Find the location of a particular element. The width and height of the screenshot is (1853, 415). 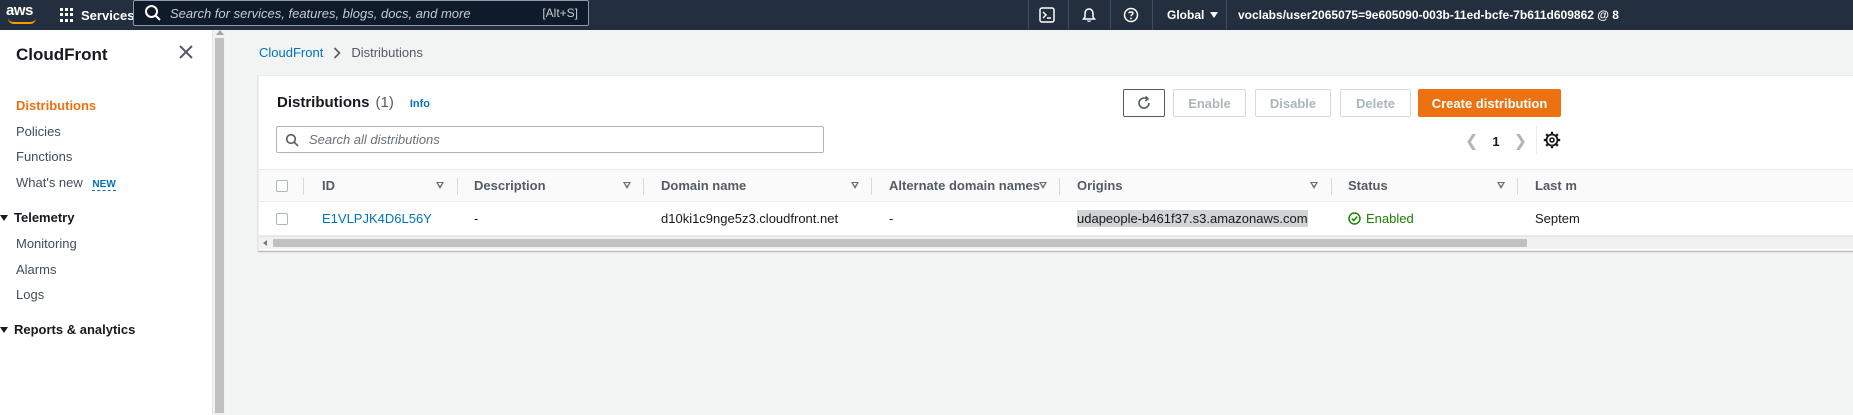

grid-icon is located at coordinates (67, 15).